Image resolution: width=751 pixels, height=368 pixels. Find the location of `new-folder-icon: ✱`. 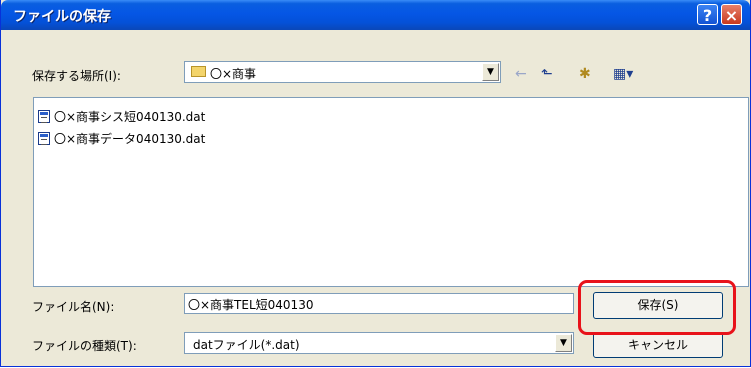

new-folder-icon: ✱ is located at coordinates (585, 74).